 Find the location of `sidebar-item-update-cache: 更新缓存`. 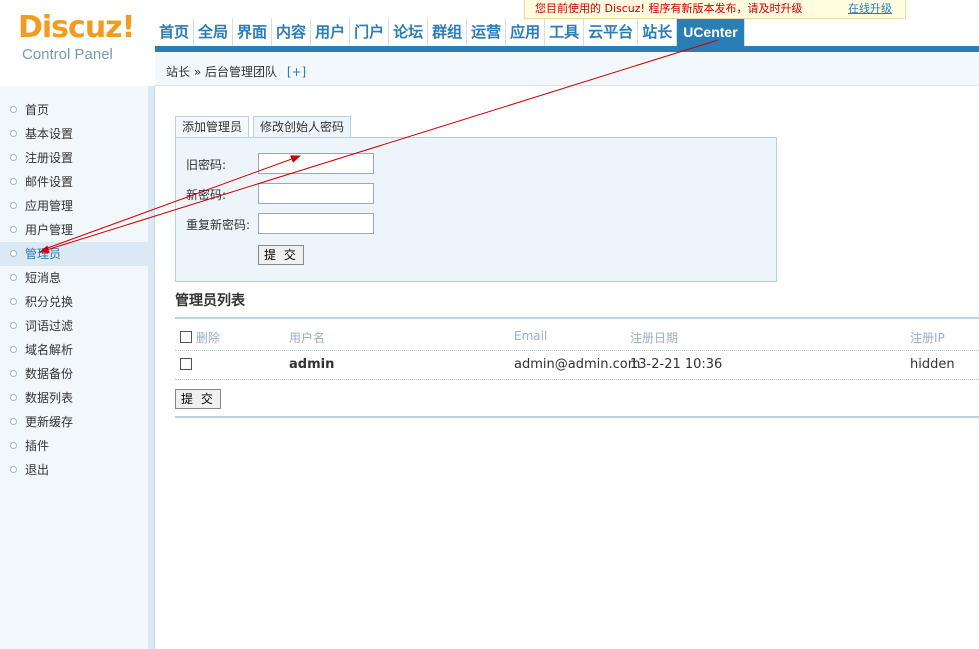

sidebar-item-update-cache: 更新缓存 is located at coordinates (74, 422).